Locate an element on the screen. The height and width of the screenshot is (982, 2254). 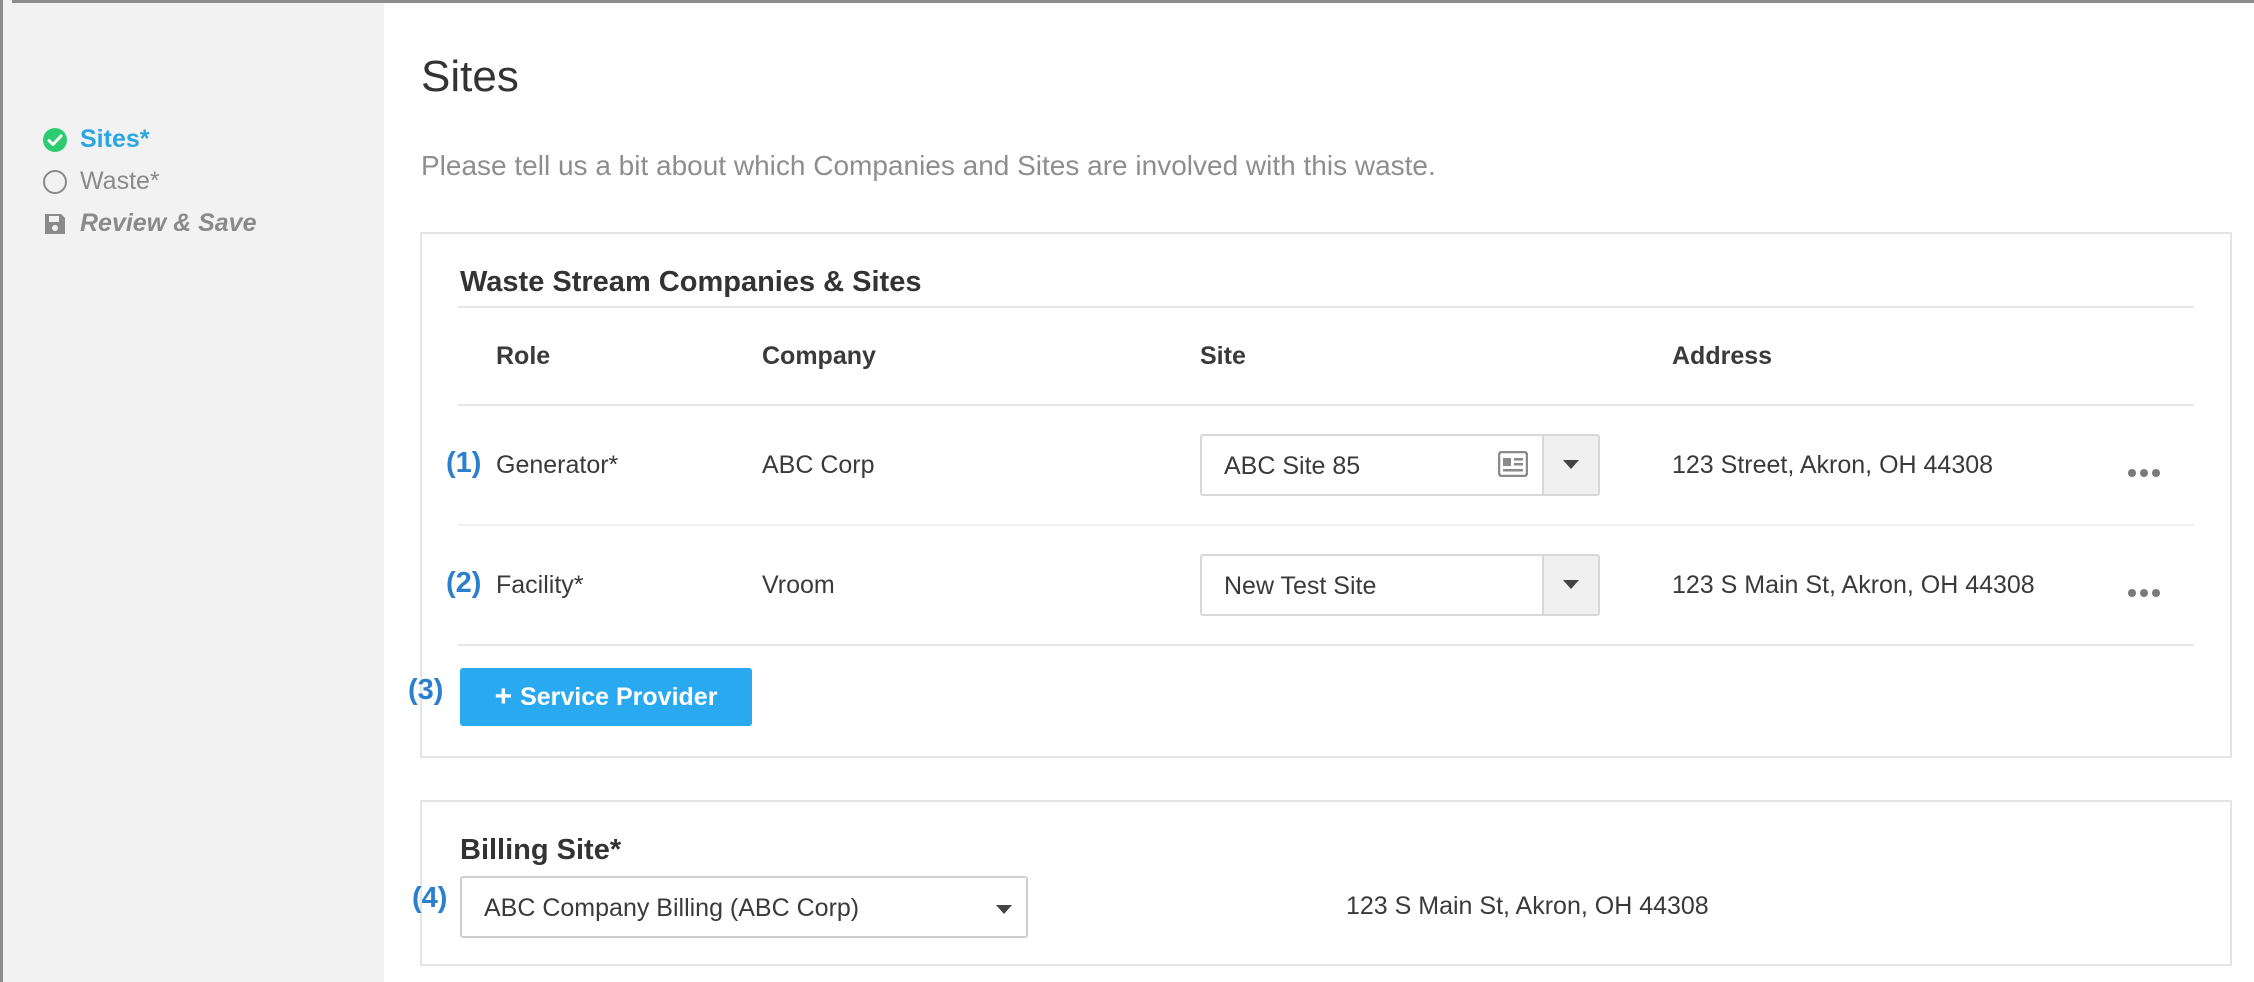
save-icon is located at coordinates (55, 224).